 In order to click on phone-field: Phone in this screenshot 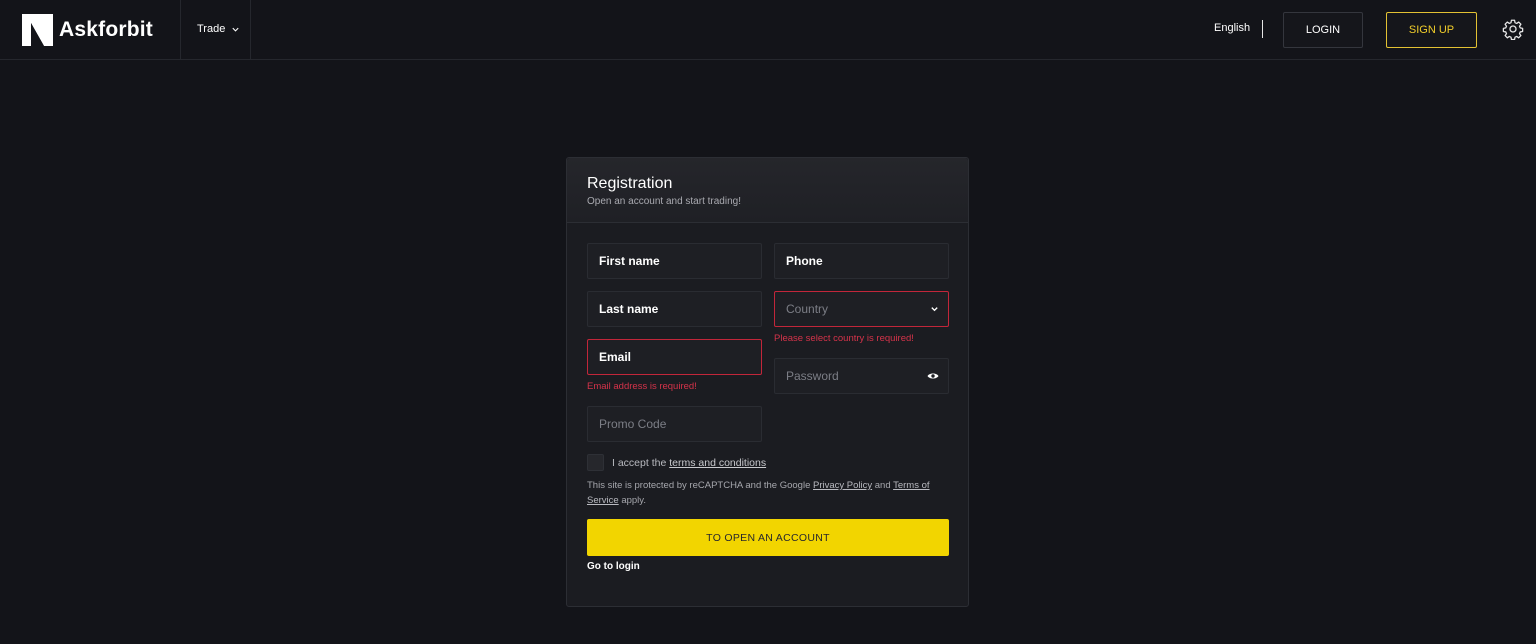, I will do `click(861, 261)`.